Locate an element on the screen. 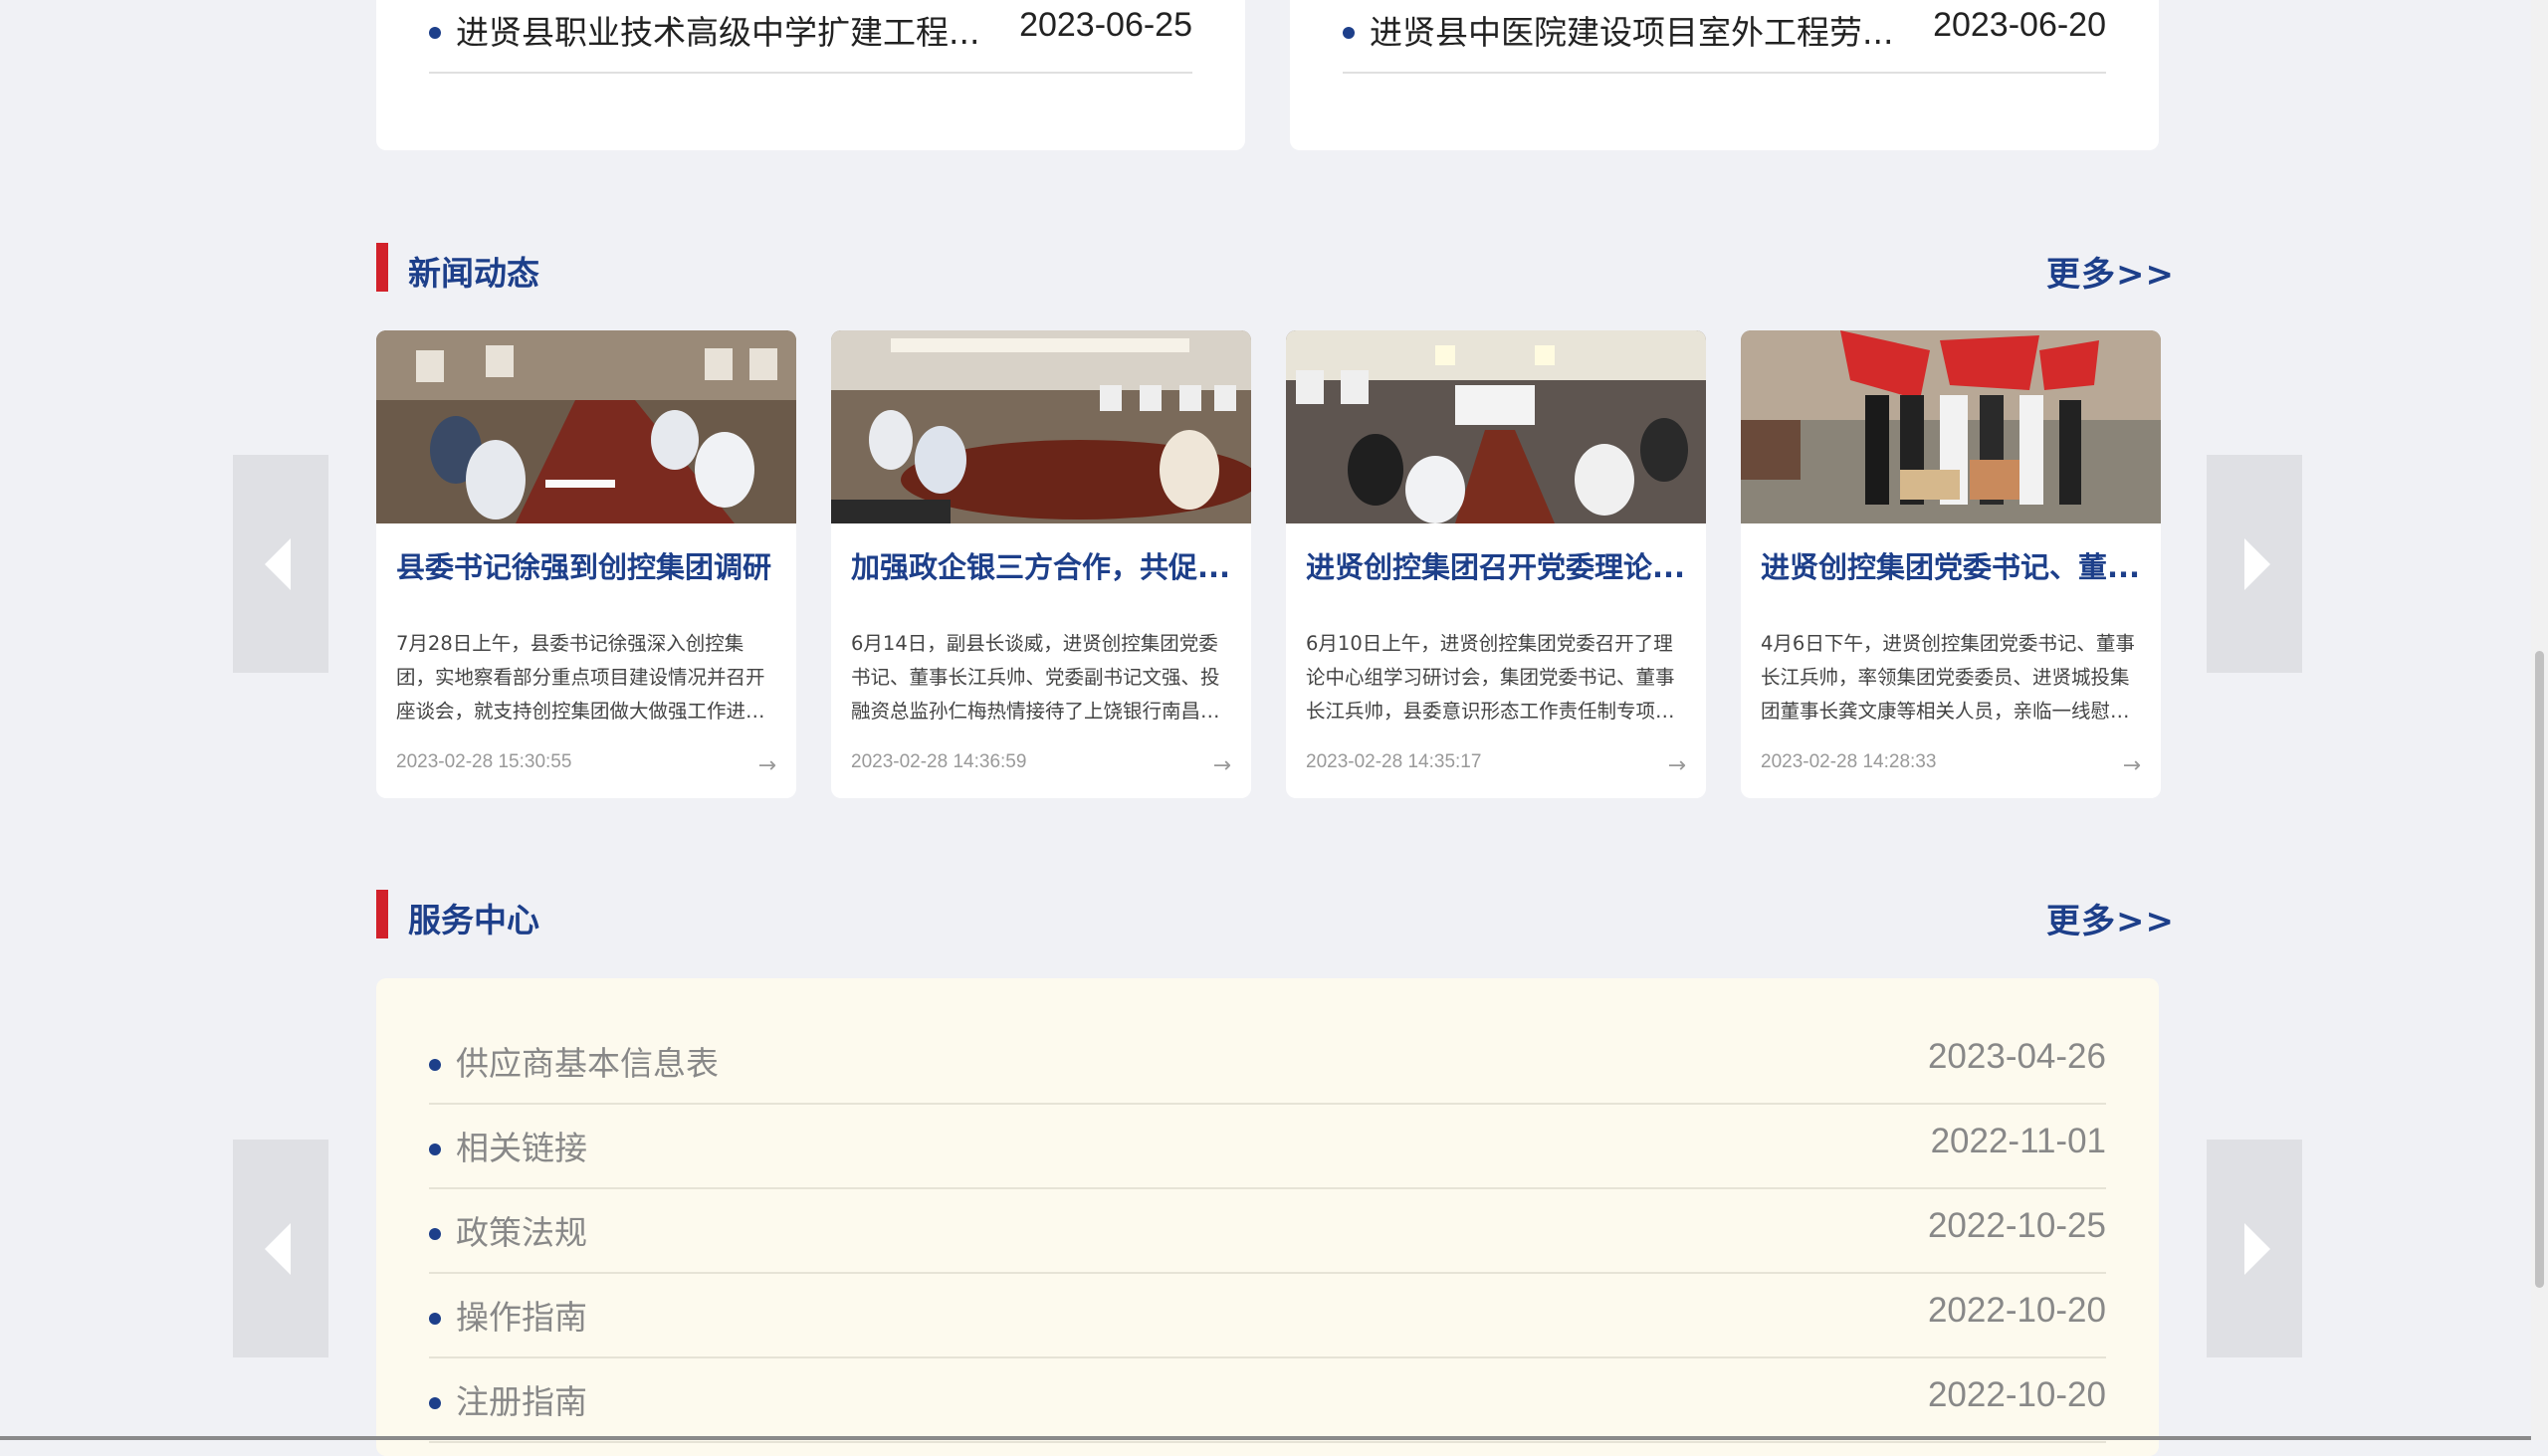  news-date: 2023-02-28 15:30:55 is located at coordinates (484, 761).